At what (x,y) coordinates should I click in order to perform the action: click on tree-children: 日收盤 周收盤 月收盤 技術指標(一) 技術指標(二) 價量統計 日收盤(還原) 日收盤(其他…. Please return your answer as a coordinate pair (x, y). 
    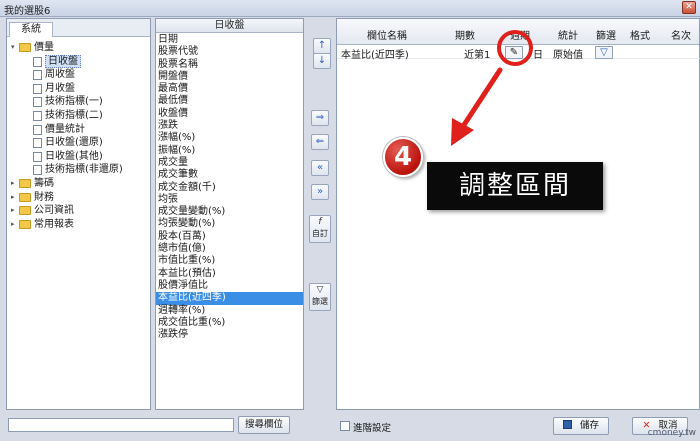
    Looking at the image, I should click on (80, 115).